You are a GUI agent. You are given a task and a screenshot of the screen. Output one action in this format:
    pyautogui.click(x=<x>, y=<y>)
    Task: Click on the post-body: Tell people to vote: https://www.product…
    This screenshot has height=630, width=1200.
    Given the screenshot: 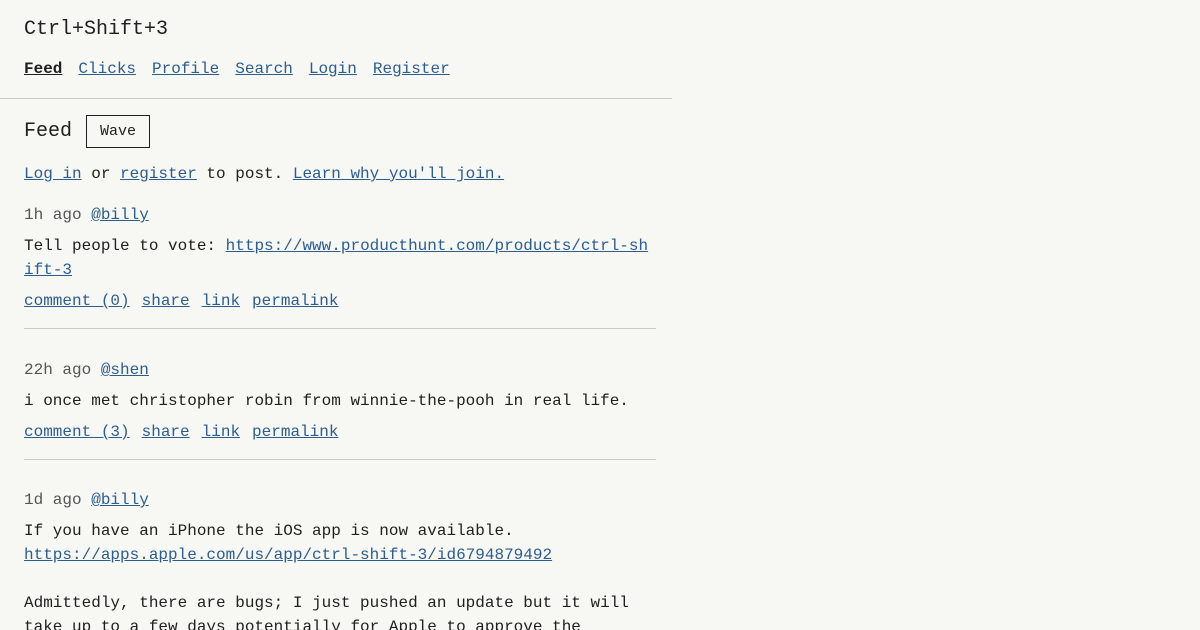 What is the action you would take?
    pyautogui.click(x=340, y=258)
    